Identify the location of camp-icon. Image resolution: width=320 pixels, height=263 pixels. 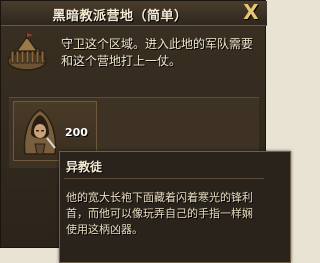
(27, 52).